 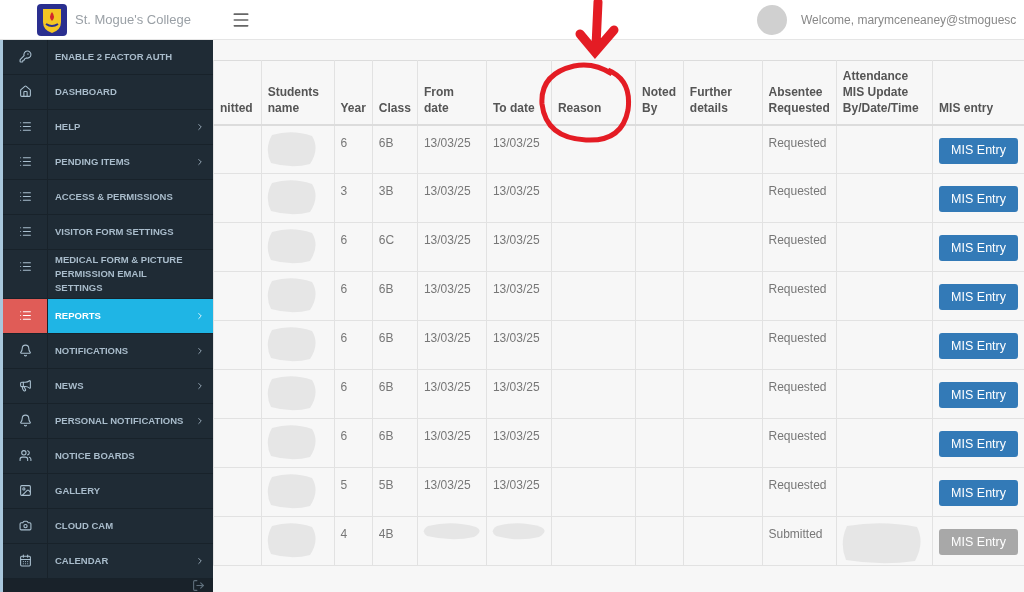 What do you see at coordinates (25, 490) in the screenshot?
I see `image-icon` at bounding box center [25, 490].